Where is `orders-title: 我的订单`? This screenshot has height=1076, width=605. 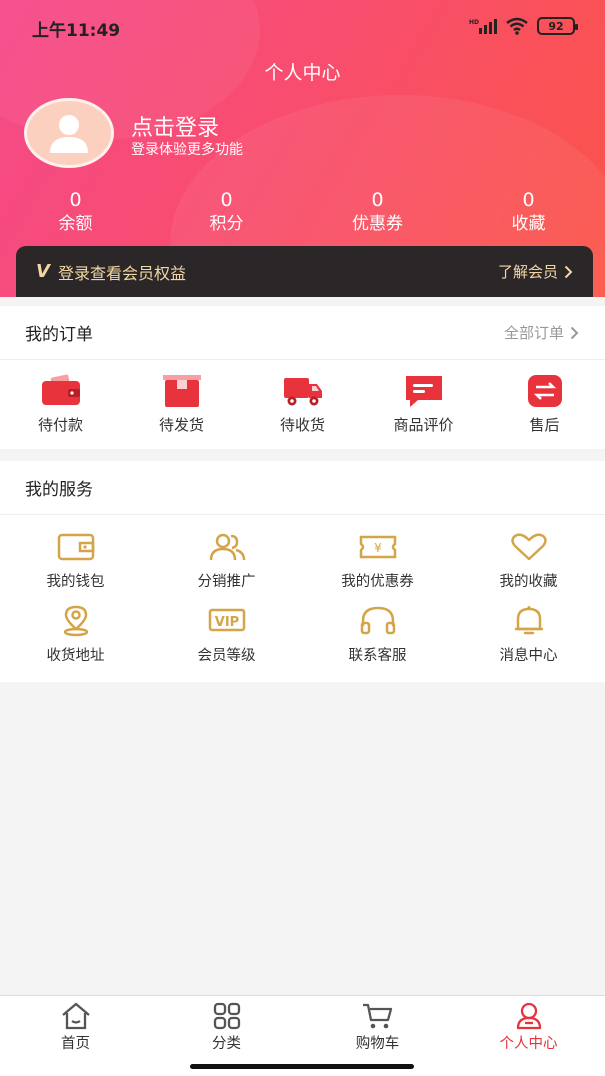 orders-title: 我的订单 is located at coordinates (59, 335).